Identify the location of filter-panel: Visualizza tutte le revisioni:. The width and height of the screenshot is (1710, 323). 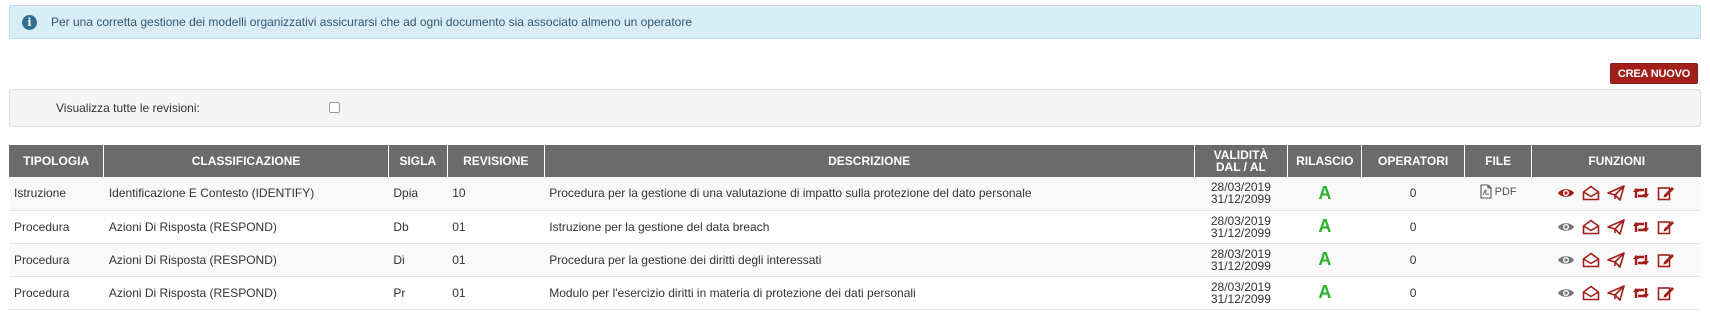
(855, 108).